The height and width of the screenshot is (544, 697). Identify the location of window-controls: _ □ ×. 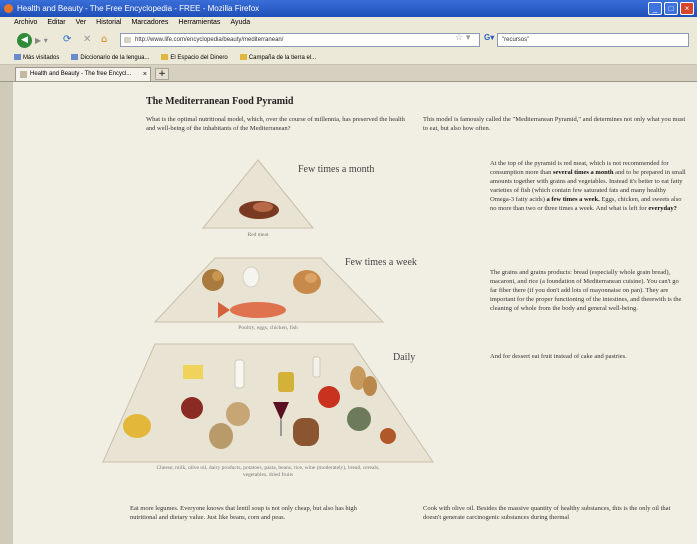
(671, 8).